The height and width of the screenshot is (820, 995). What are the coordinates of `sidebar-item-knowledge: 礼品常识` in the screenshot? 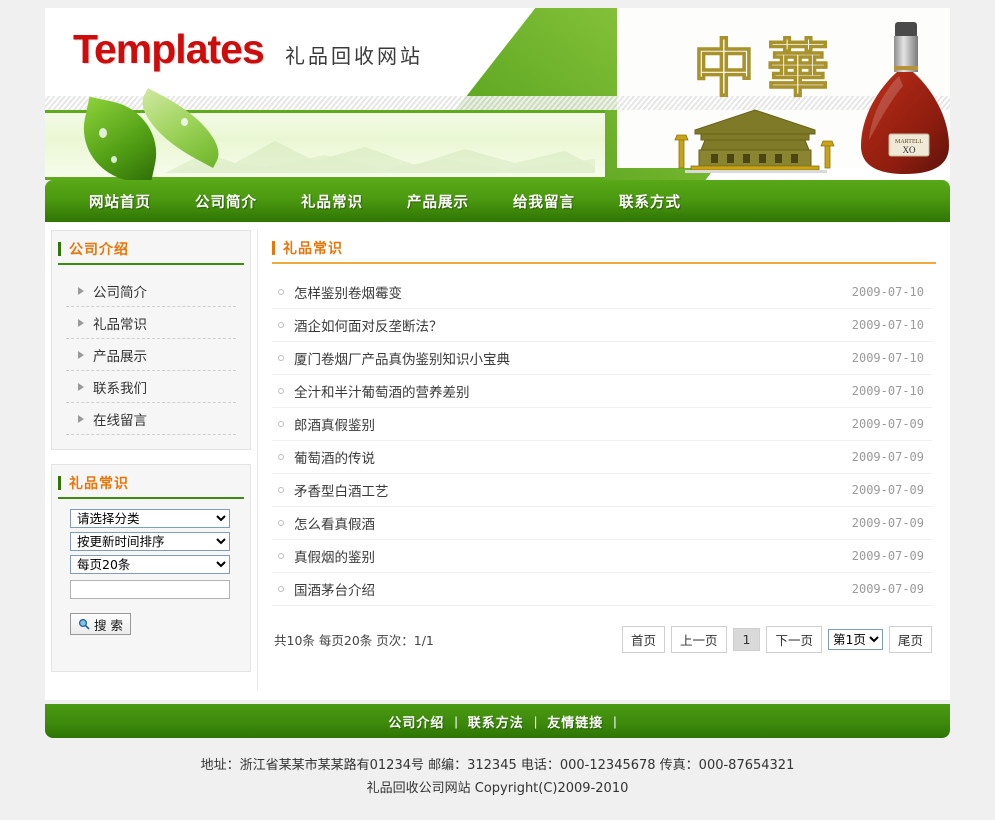 It's located at (151, 323).